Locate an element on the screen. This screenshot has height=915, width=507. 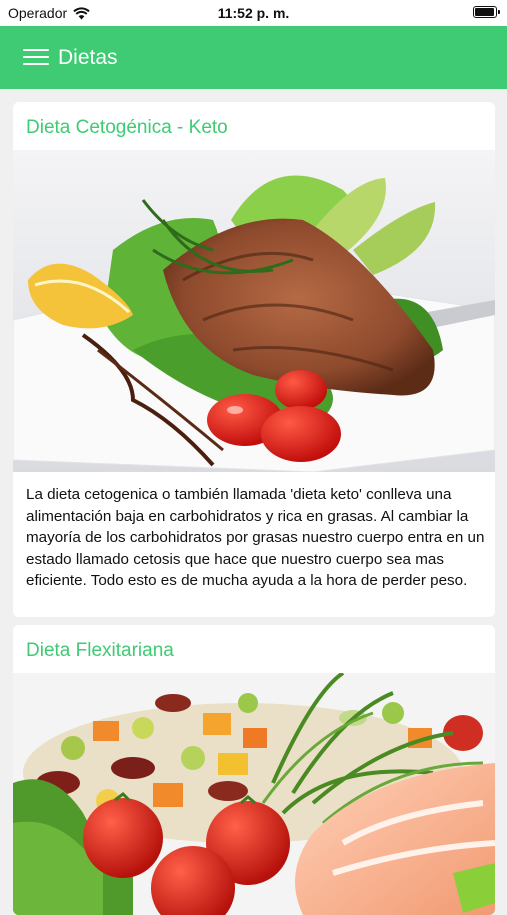
battery-icon is located at coordinates (486, 12).